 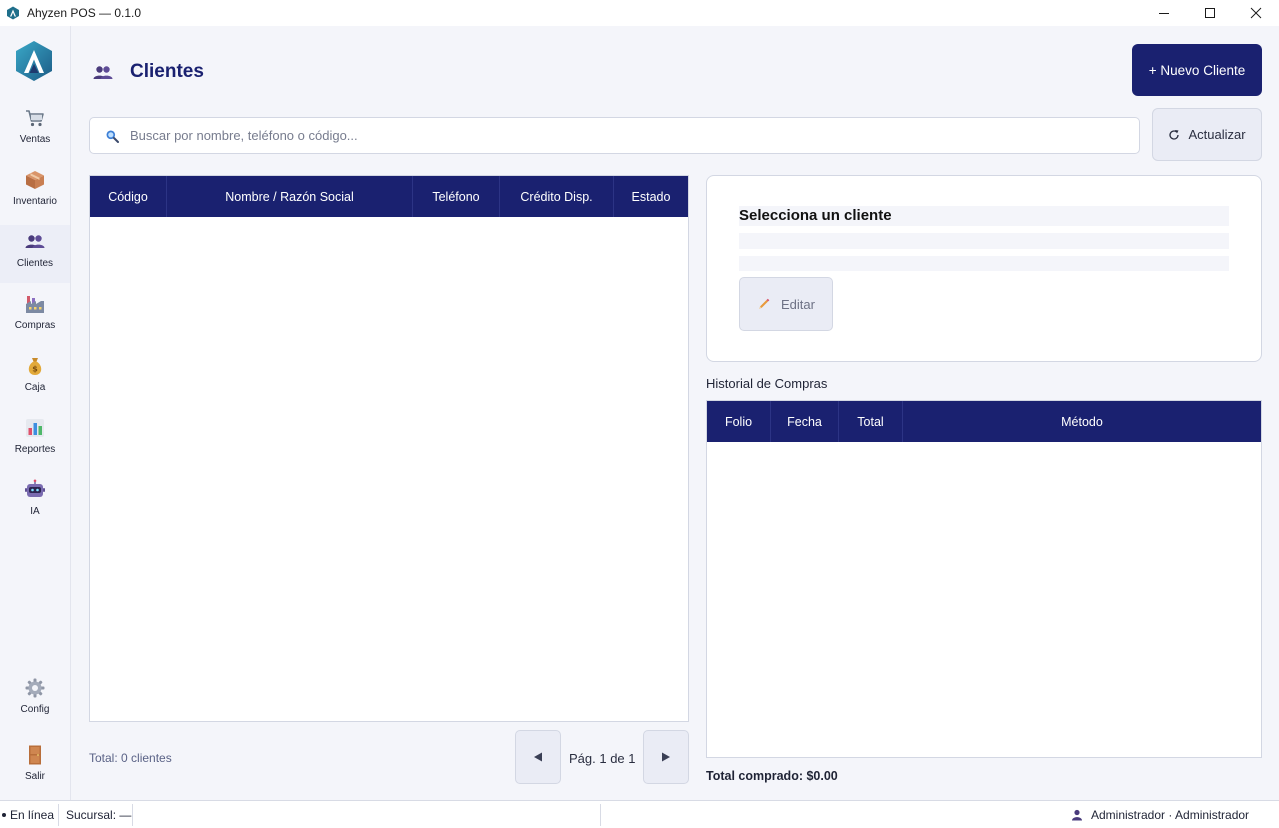 What do you see at coordinates (35, 316) in the screenshot?
I see `sidebar-item-compras: Compras` at bounding box center [35, 316].